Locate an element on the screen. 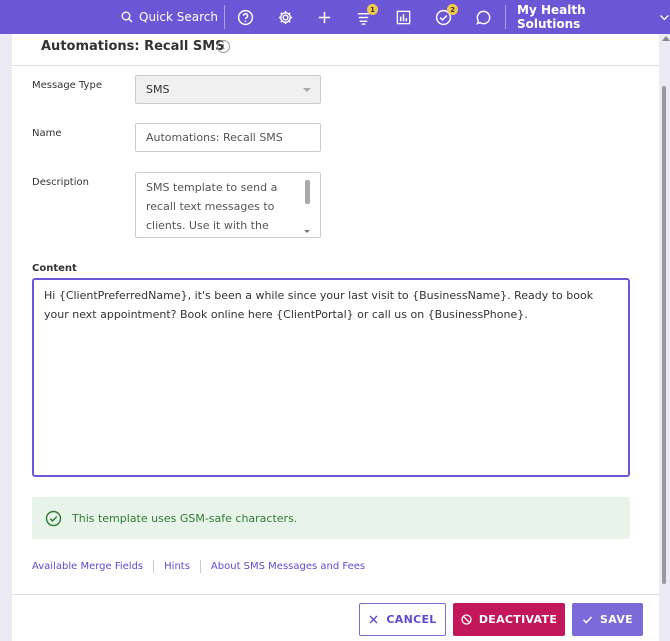 The image size is (670, 641). chat-icon is located at coordinates (483, 17).